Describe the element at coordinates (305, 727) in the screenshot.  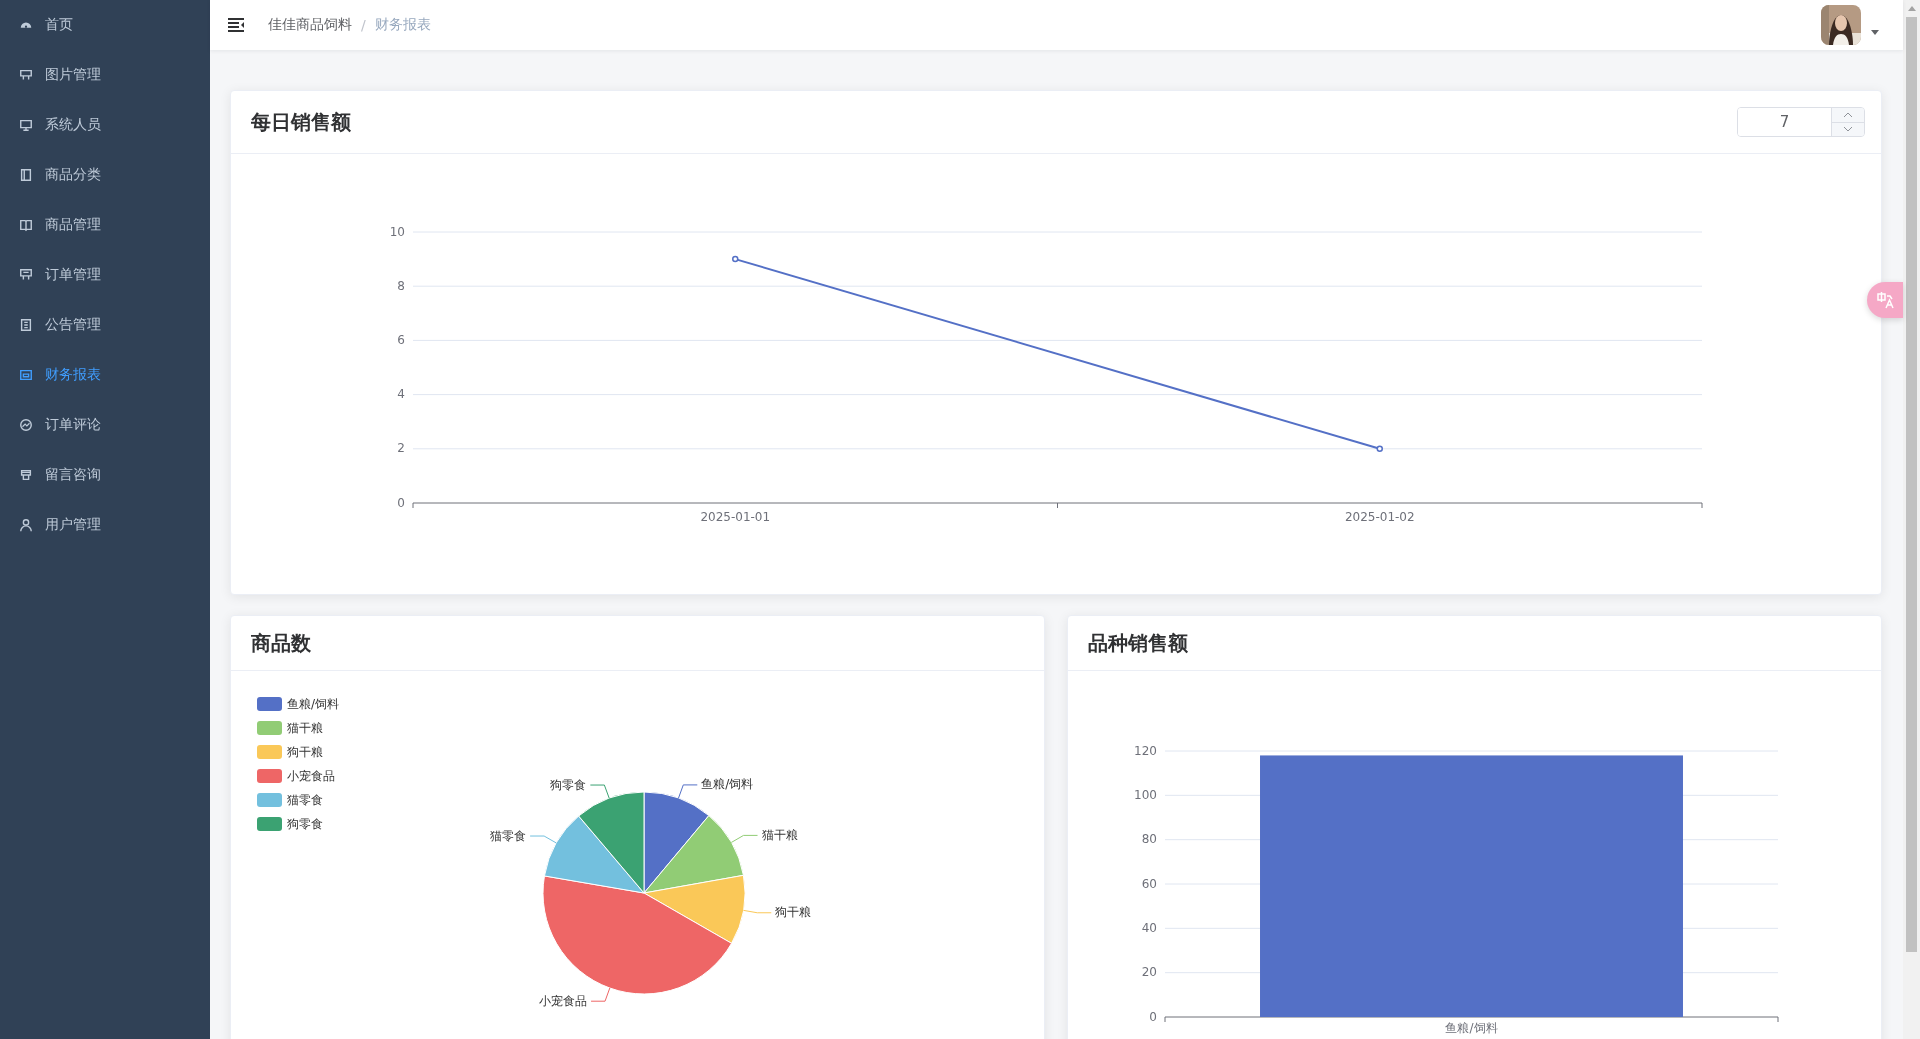
I see `legend-label: 猫干粮` at that location.